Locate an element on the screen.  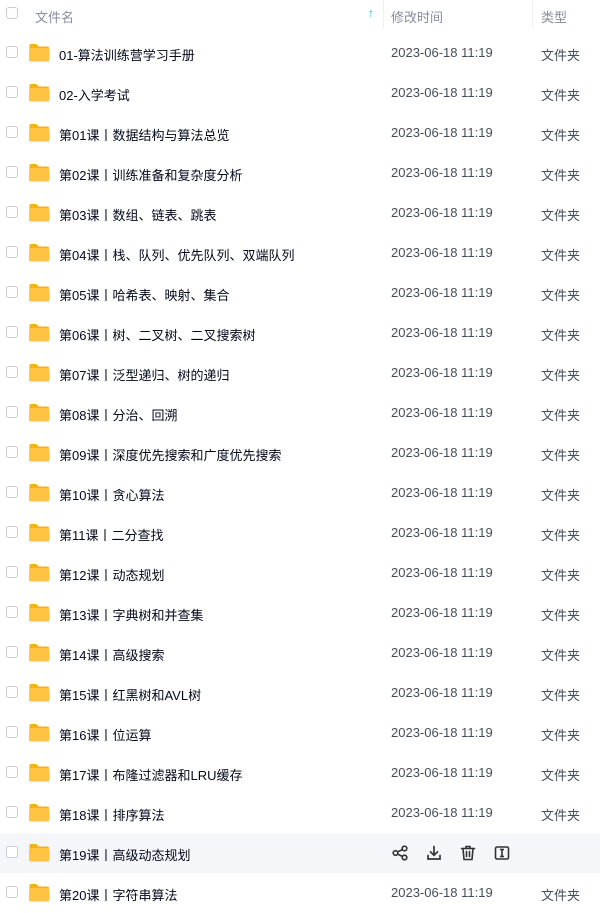
sort-ascending-icon: ↑ is located at coordinates (371, 13).